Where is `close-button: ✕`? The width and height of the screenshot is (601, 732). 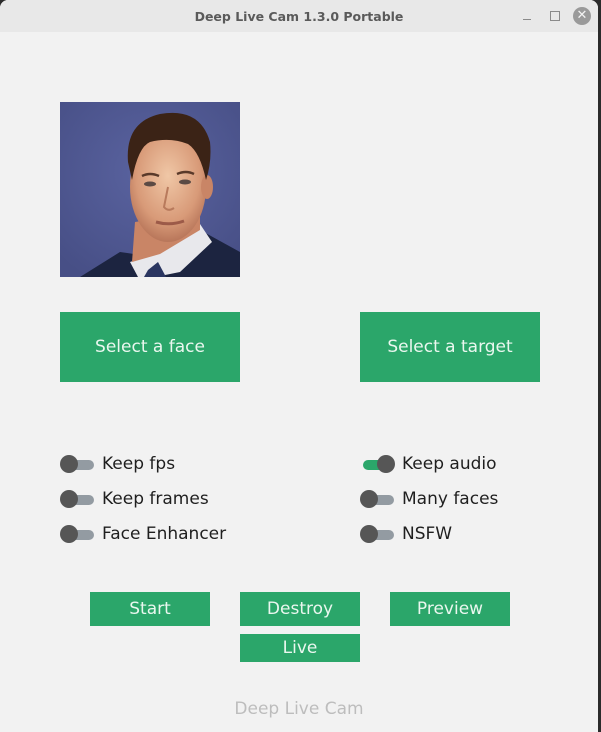
close-button: ✕ is located at coordinates (582, 16).